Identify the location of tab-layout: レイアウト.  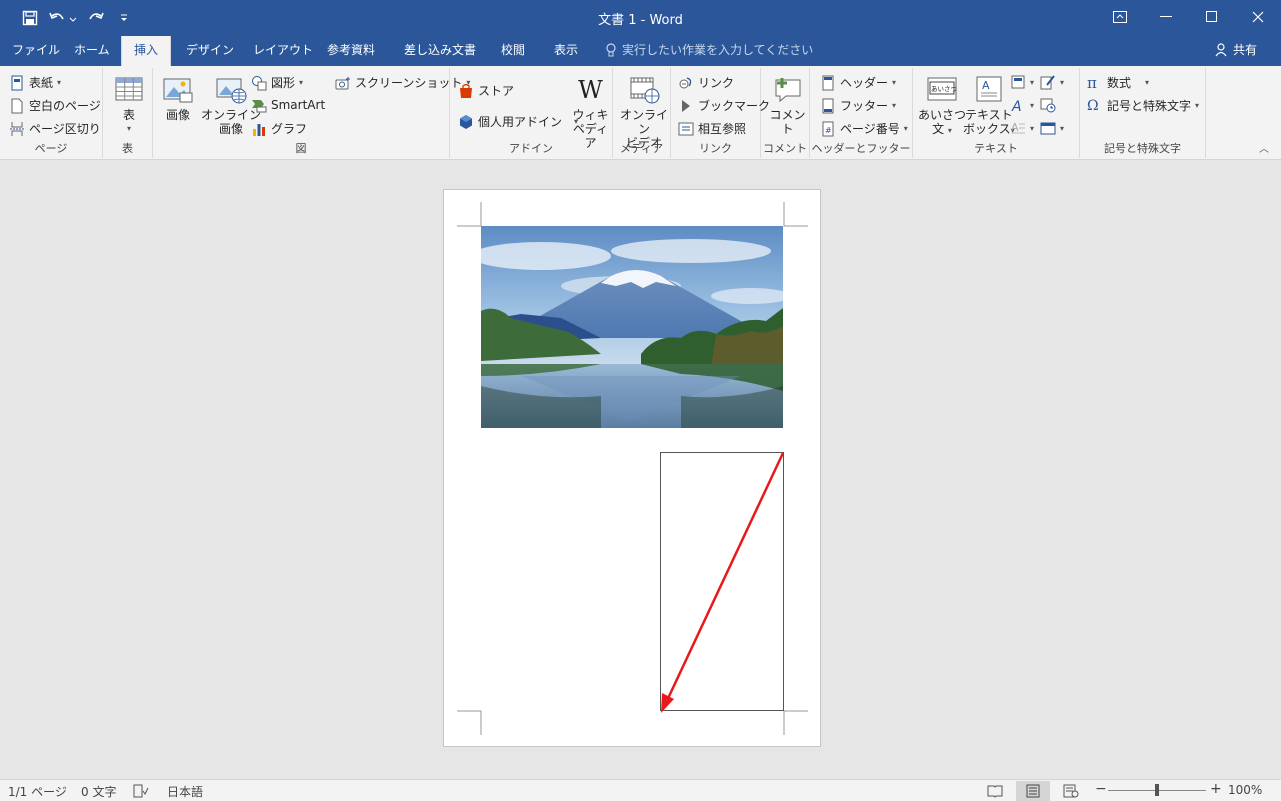
(283, 51).